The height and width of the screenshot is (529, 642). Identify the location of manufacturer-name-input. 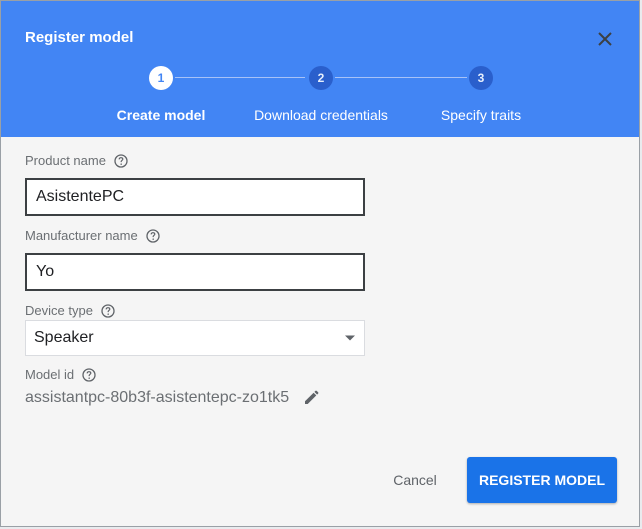
(195, 272).